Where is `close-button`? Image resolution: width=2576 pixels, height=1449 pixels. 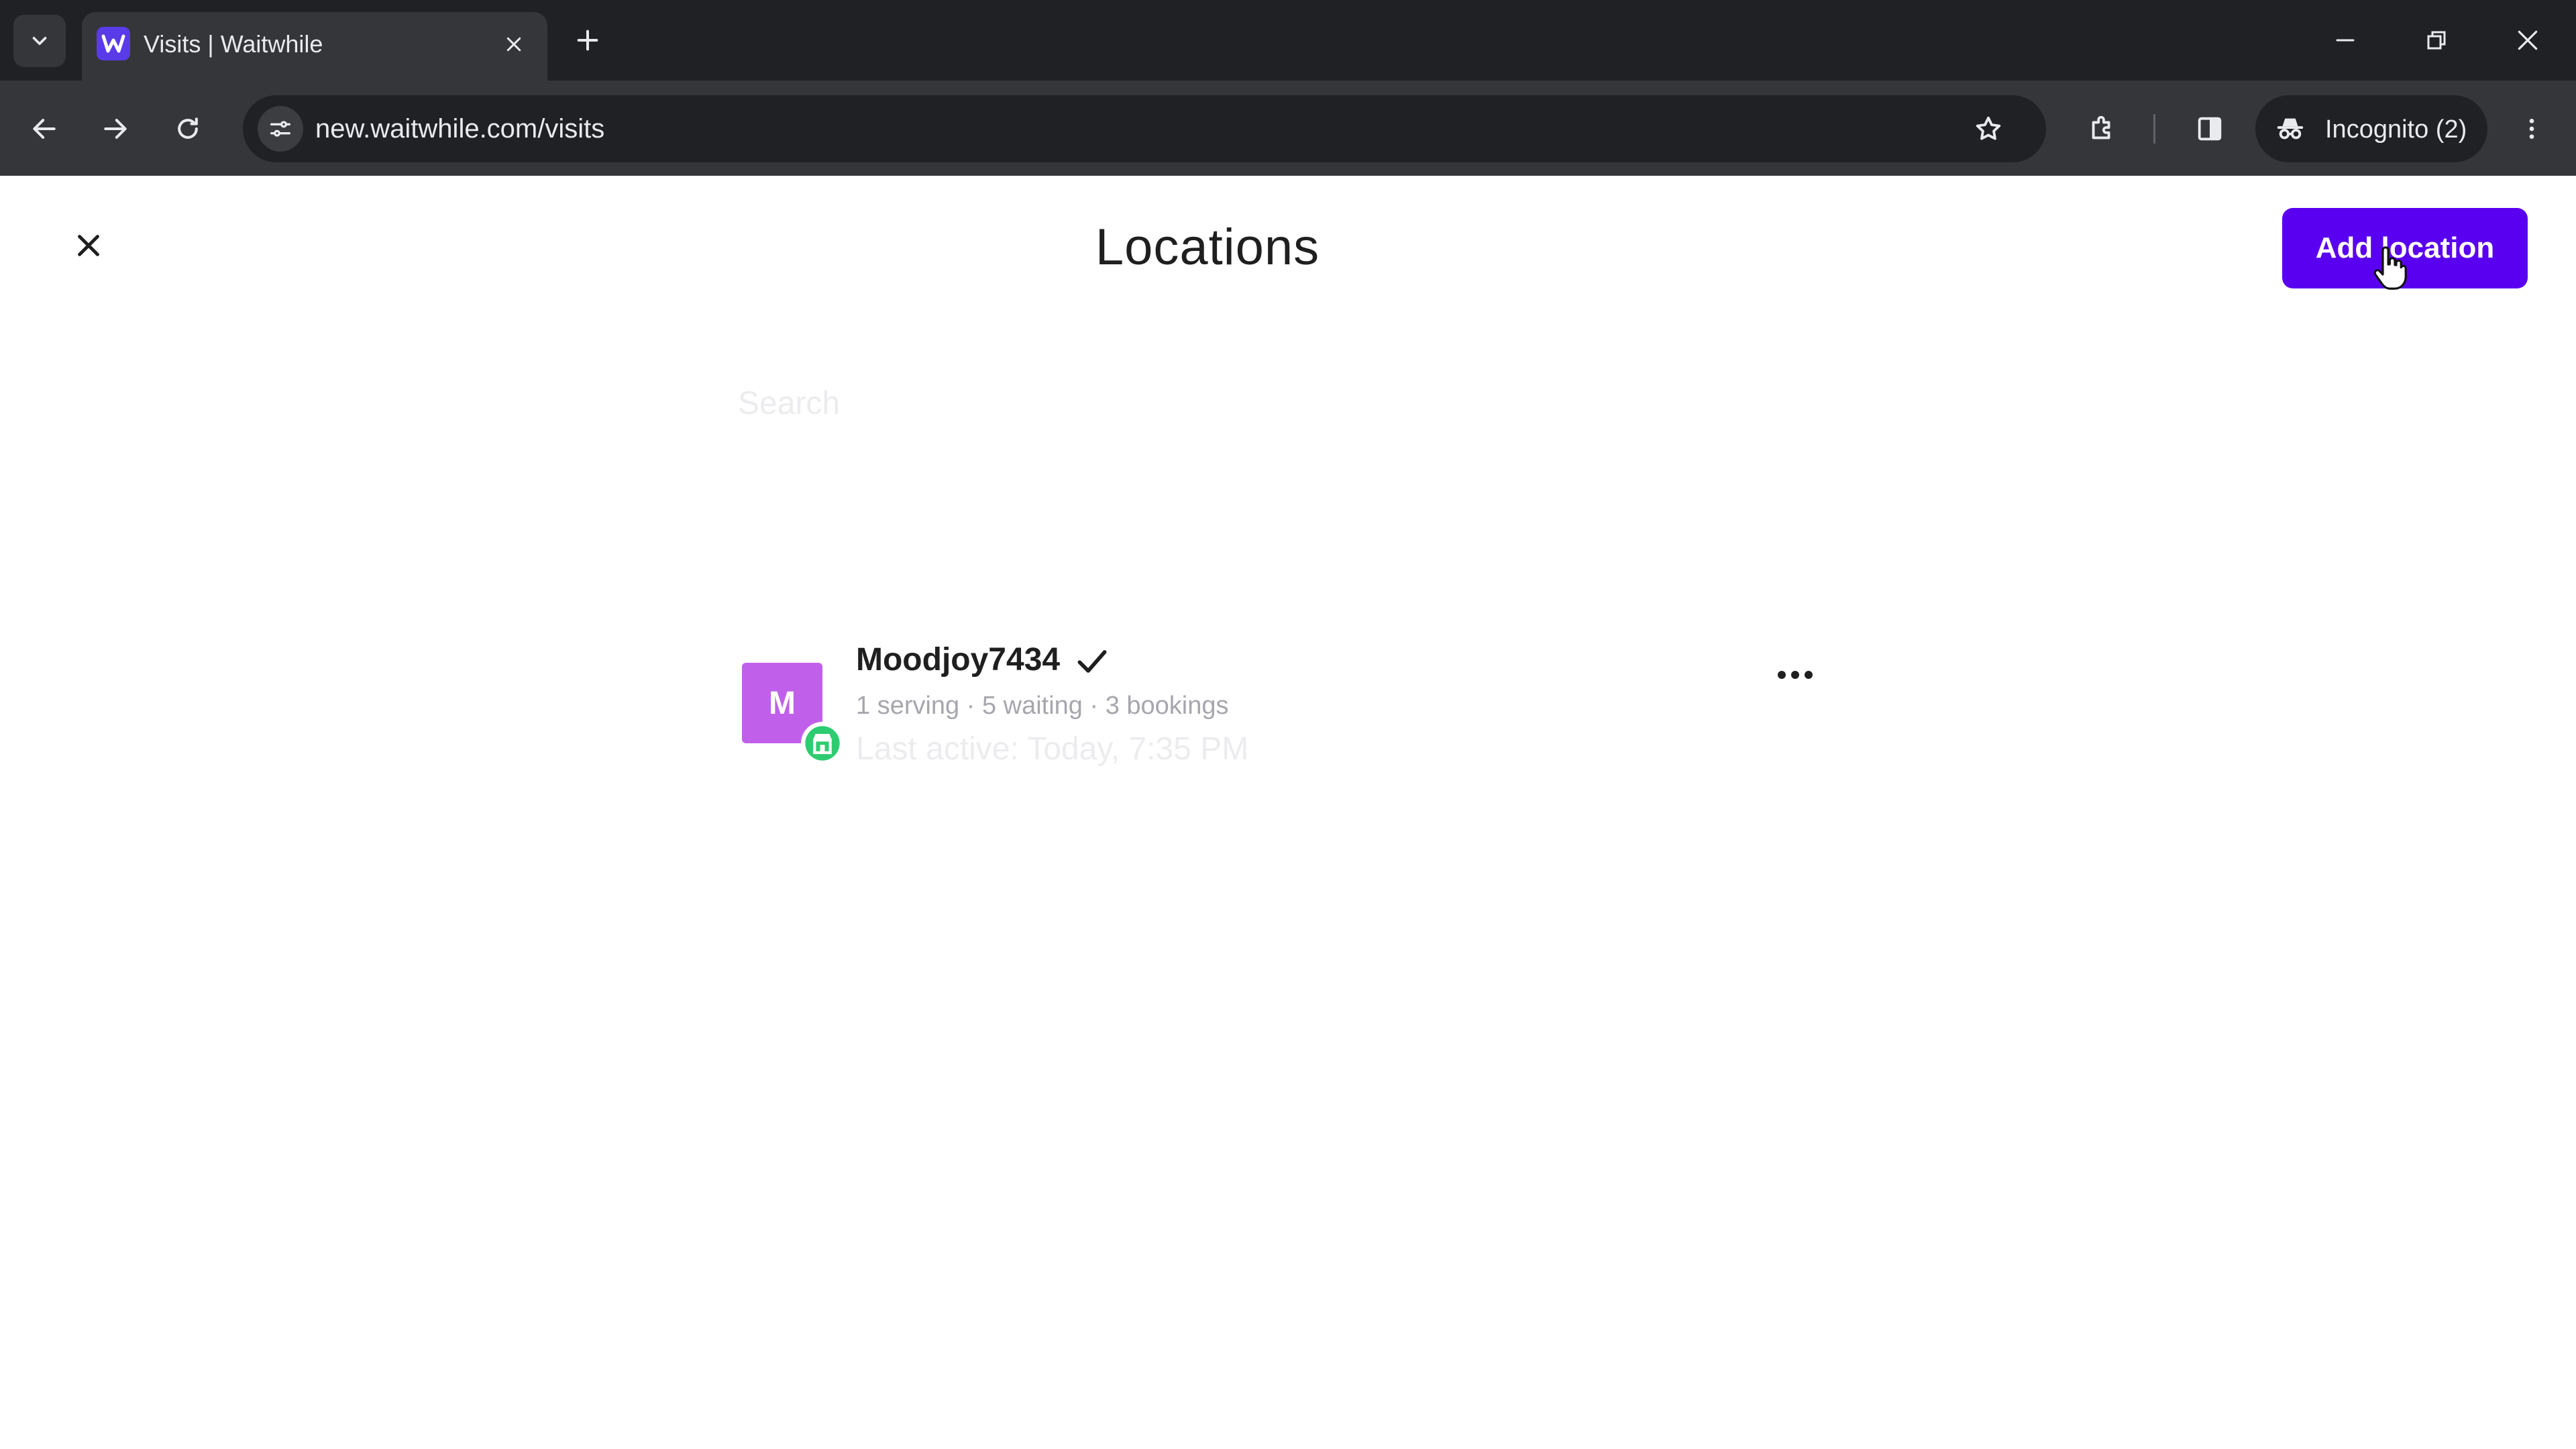 close-button is located at coordinates (88, 245).